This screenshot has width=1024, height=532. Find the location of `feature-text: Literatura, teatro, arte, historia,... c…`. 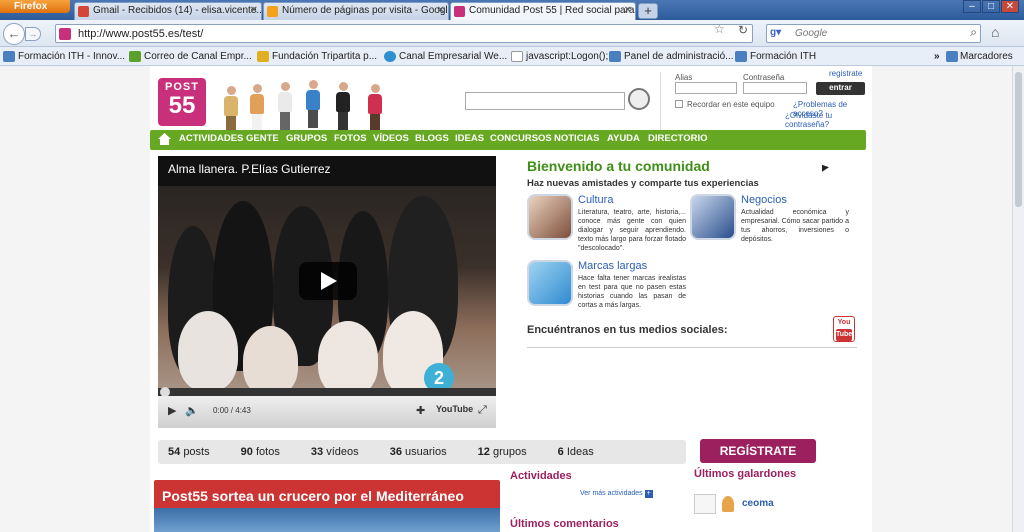

feature-text: Literatura, teatro, arte, historia,... c… is located at coordinates (632, 230).